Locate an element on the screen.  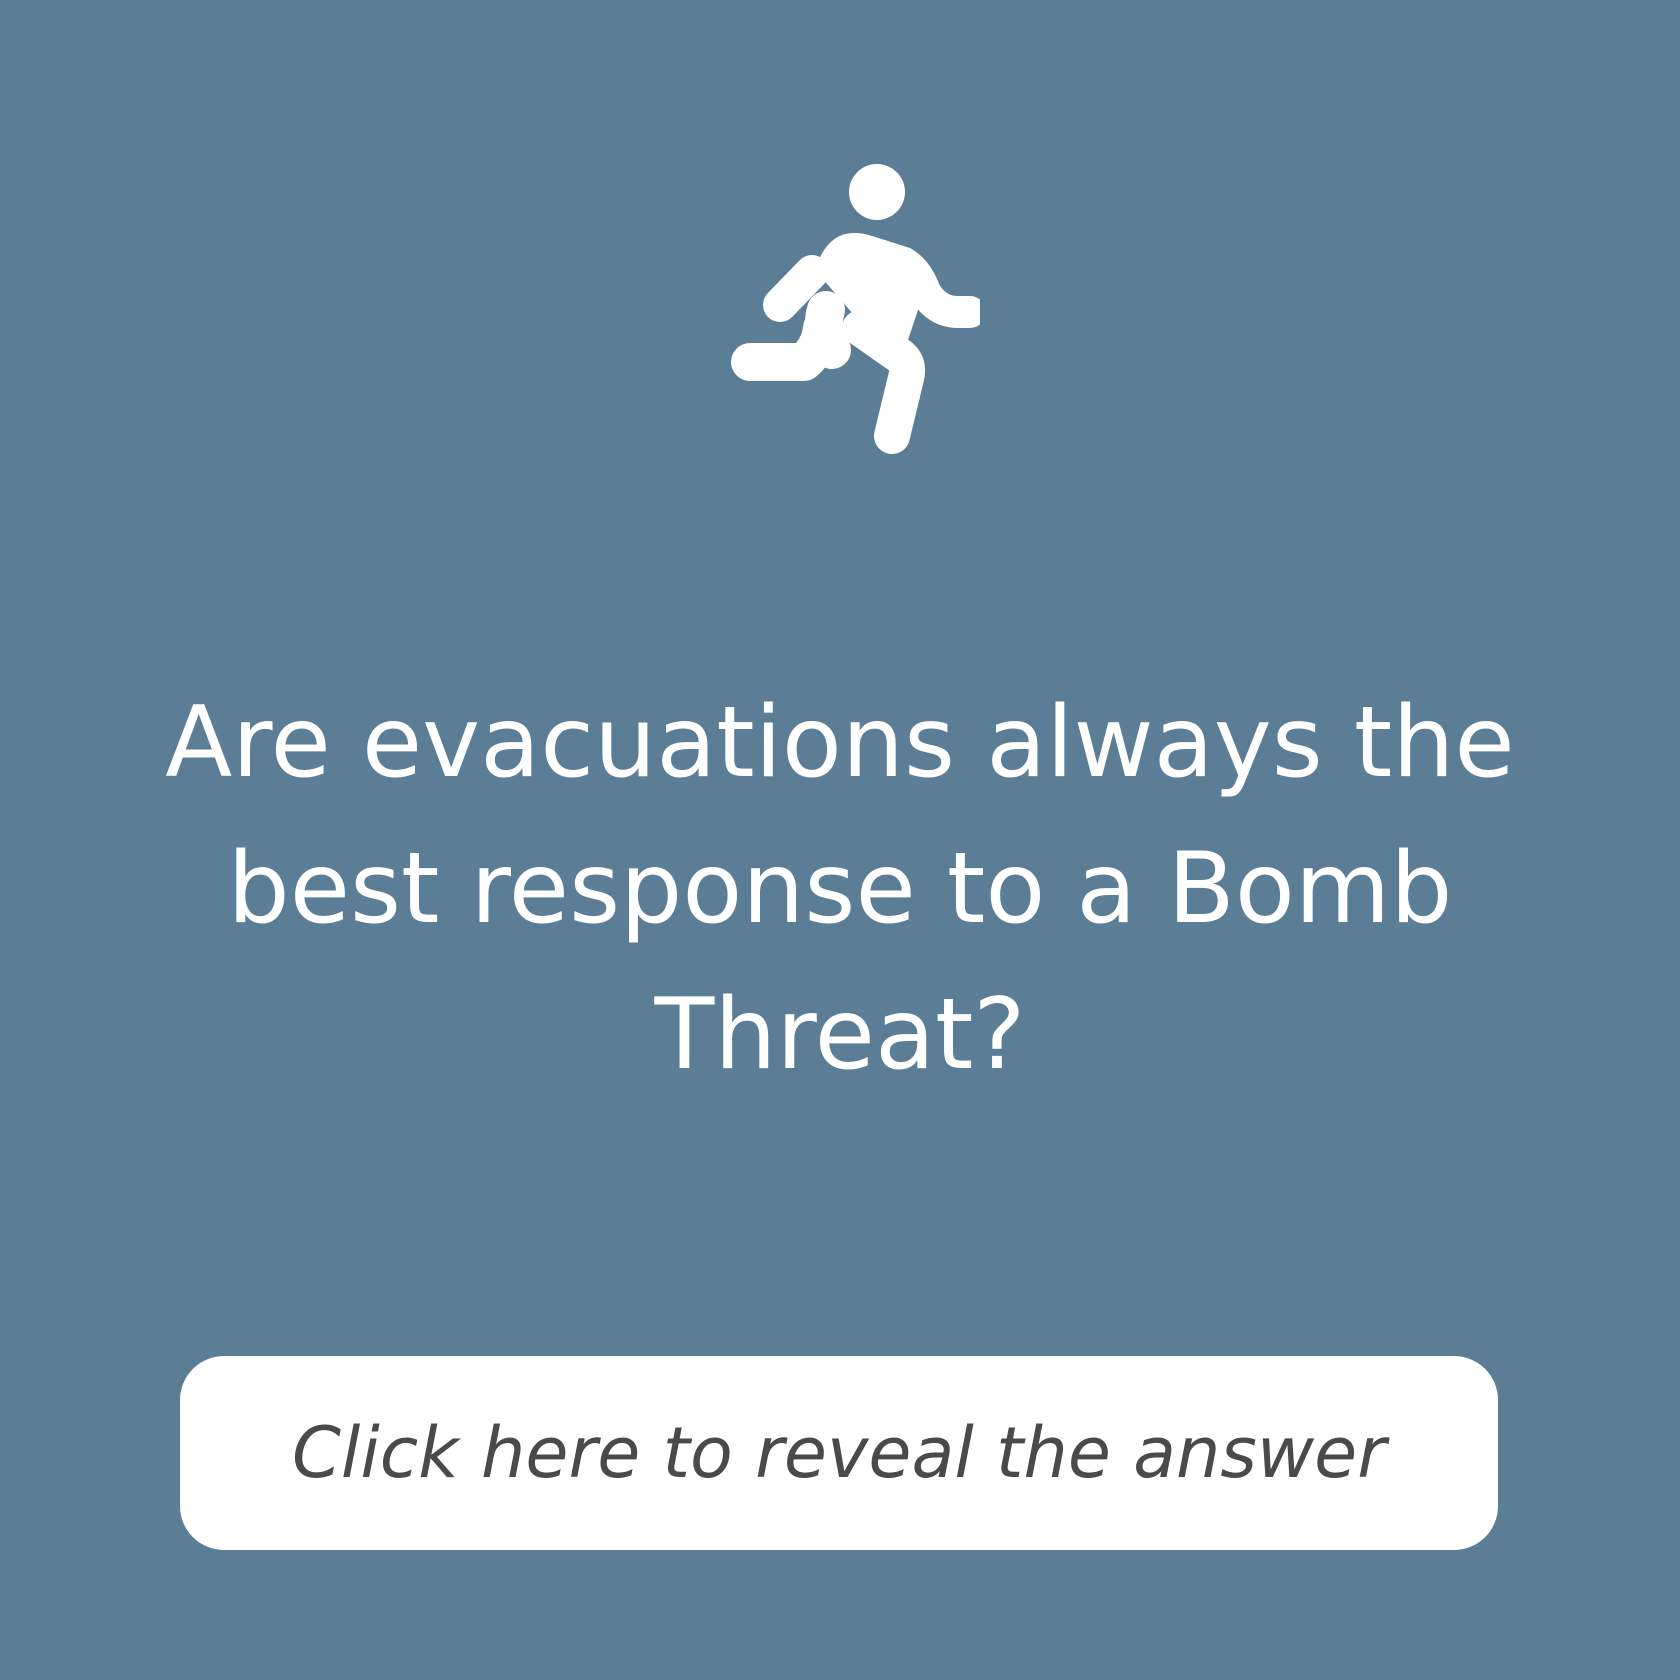
reveal-answer-label: Click here to reveal the answer is located at coordinates (839, 1453).